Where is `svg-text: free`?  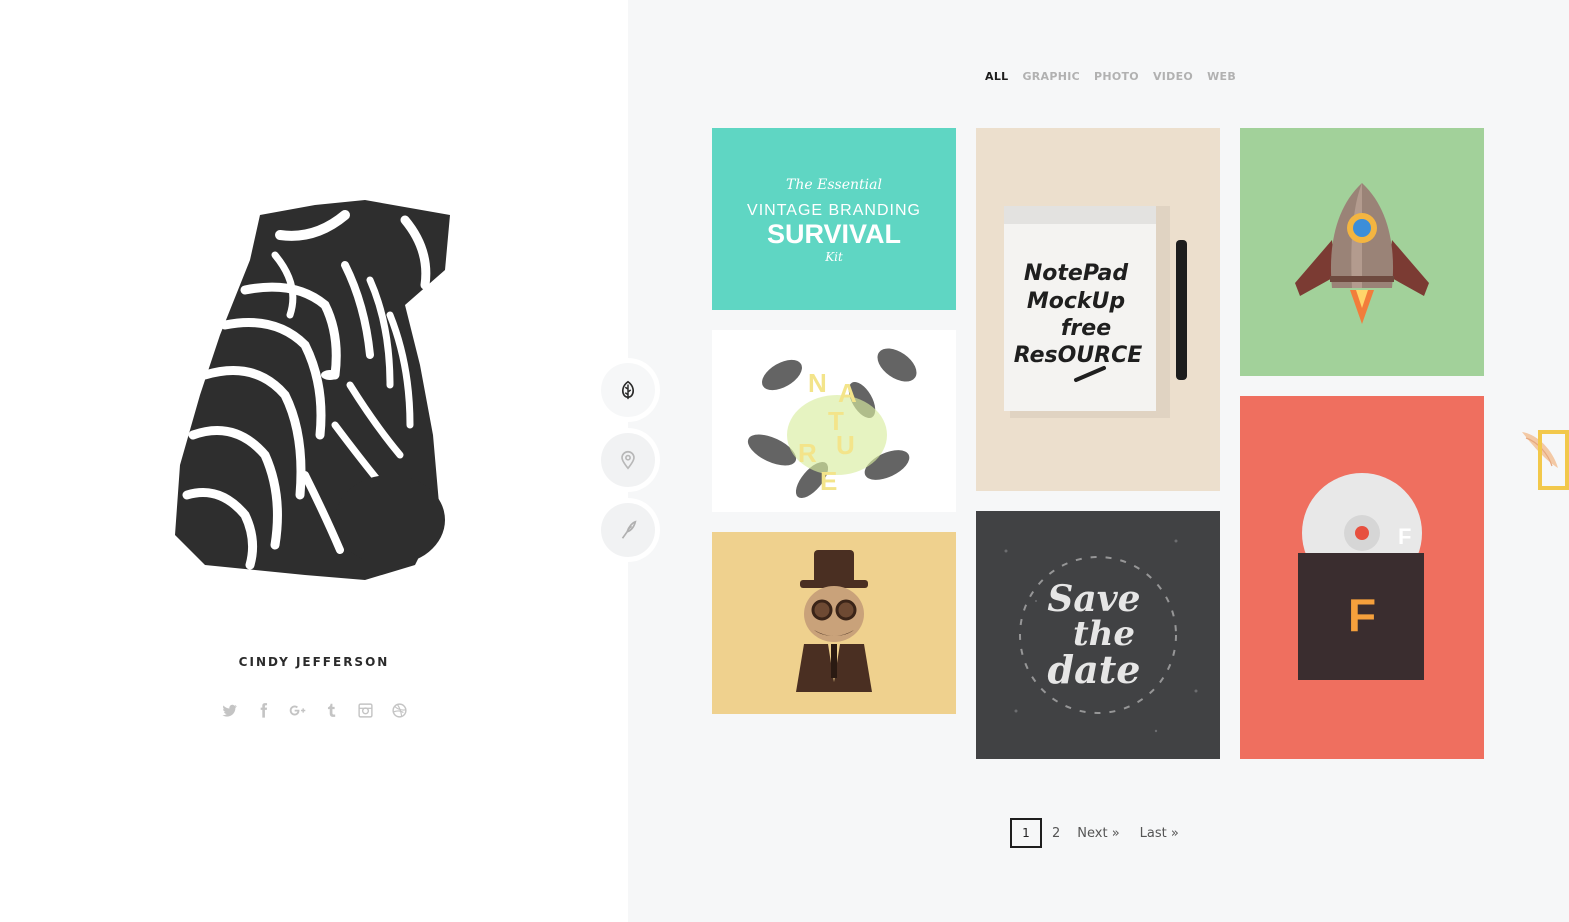 svg-text: free is located at coordinates (1086, 328).